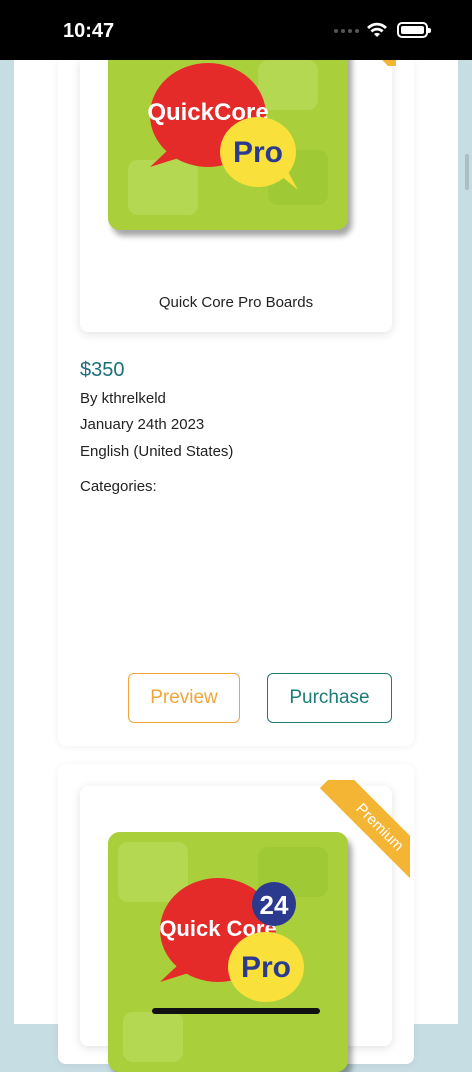 The height and width of the screenshot is (1072, 472). I want to click on publish-date: January 24th 2023, so click(142, 424).